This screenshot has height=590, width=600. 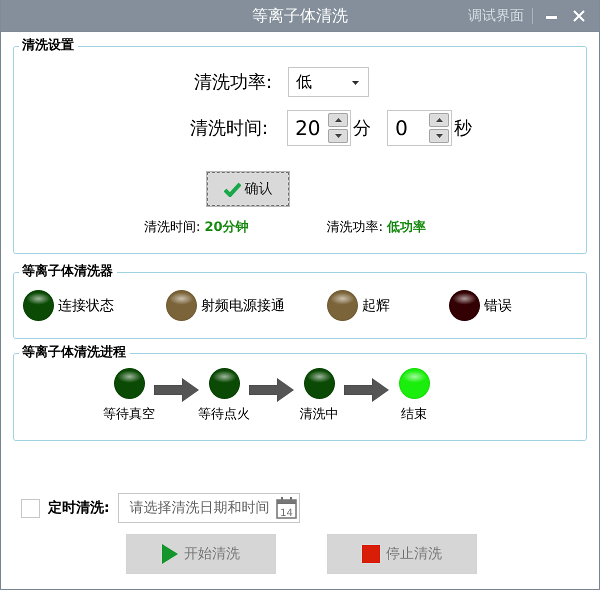 I want to click on seconds-spinner: 0, so click(x=419, y=128).